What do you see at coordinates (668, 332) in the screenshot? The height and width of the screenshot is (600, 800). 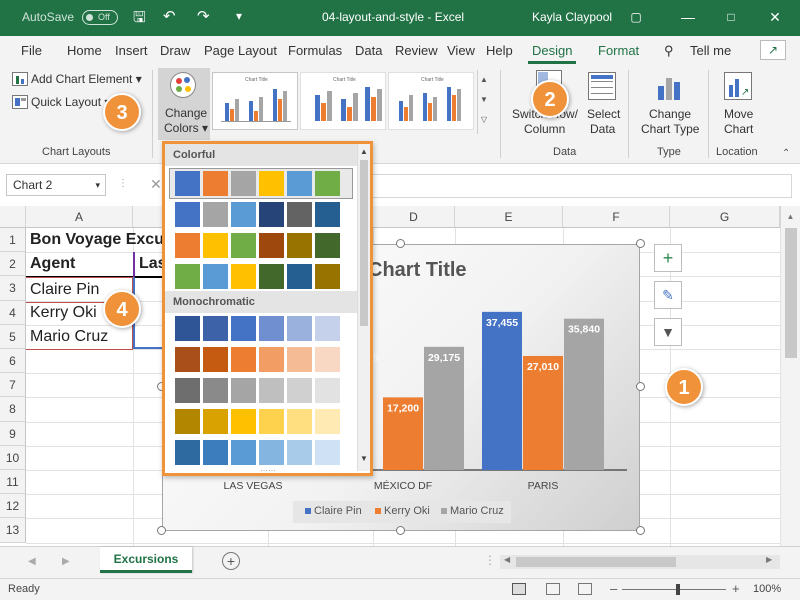 I see `chart-filters-funnel-icon: ▼` at bounding box center [668, 332].